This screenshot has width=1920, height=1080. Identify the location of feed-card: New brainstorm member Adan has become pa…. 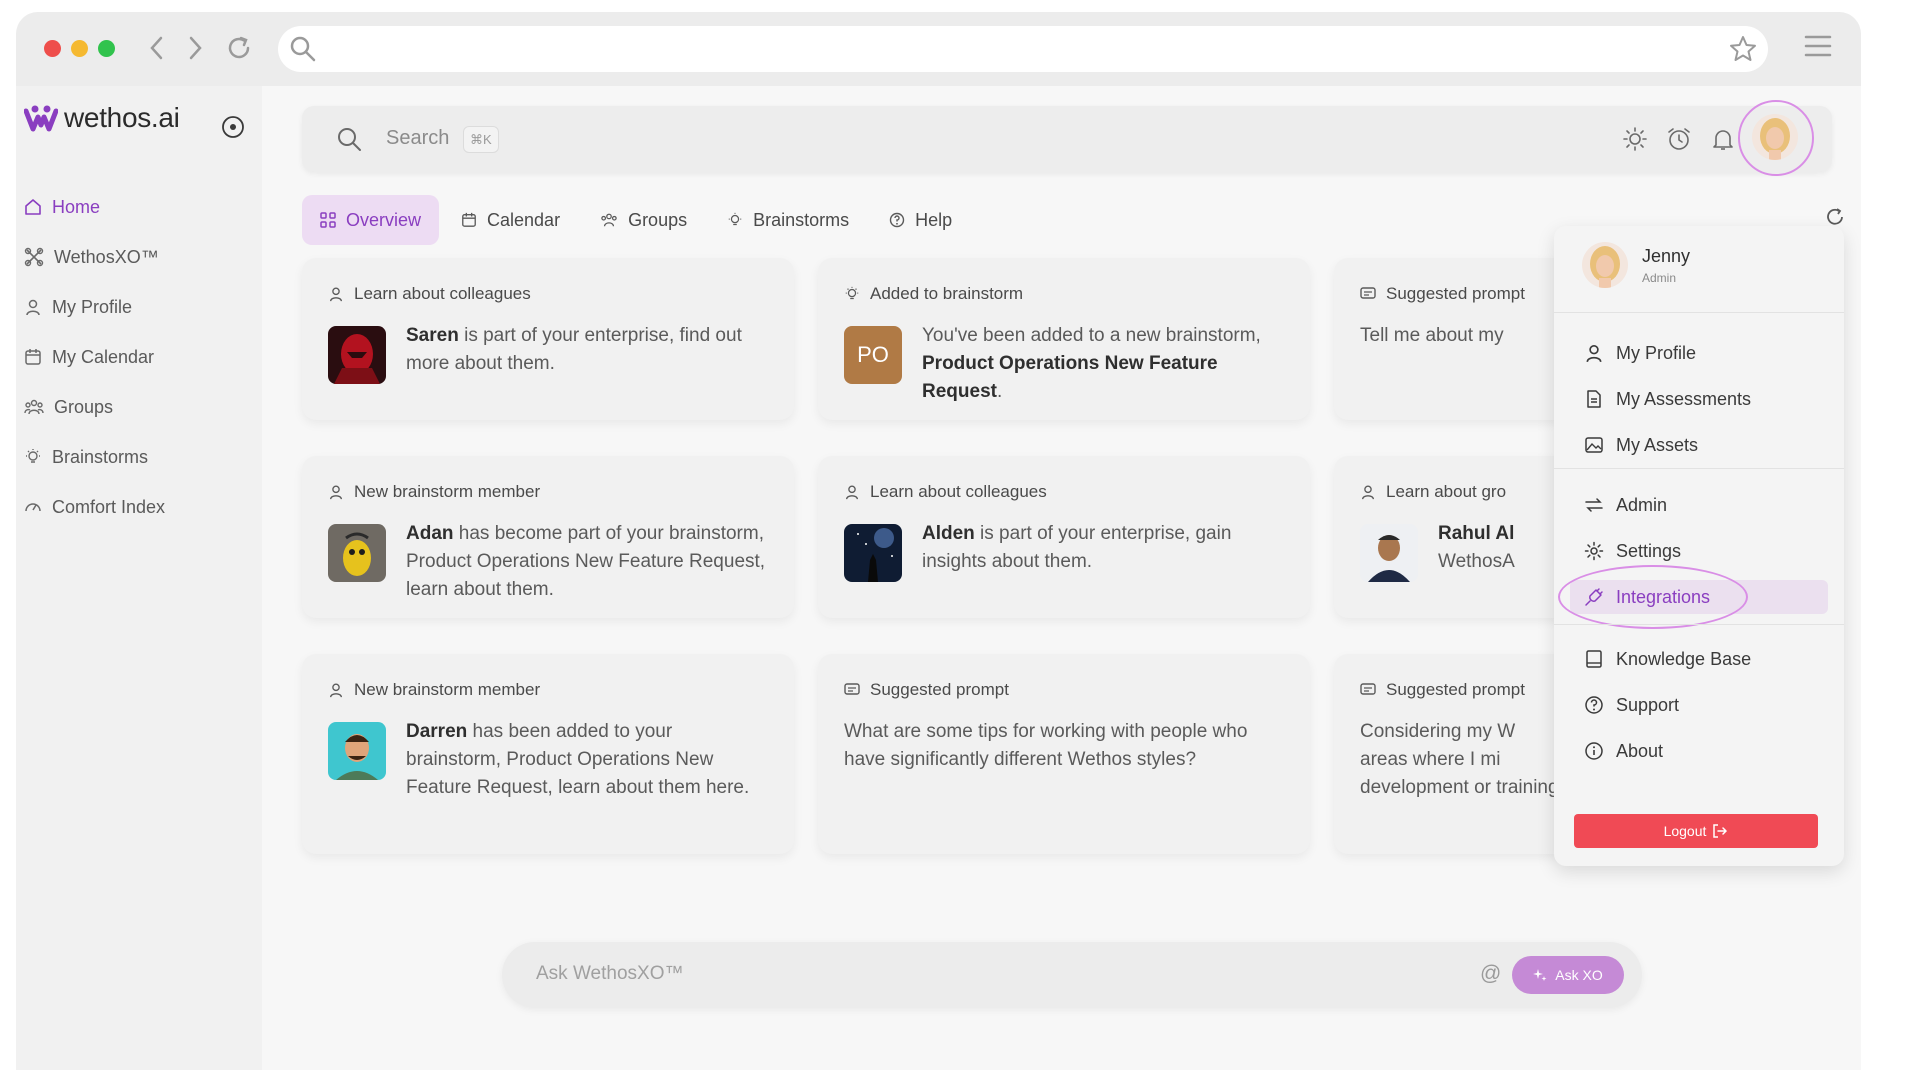
(548, 537).